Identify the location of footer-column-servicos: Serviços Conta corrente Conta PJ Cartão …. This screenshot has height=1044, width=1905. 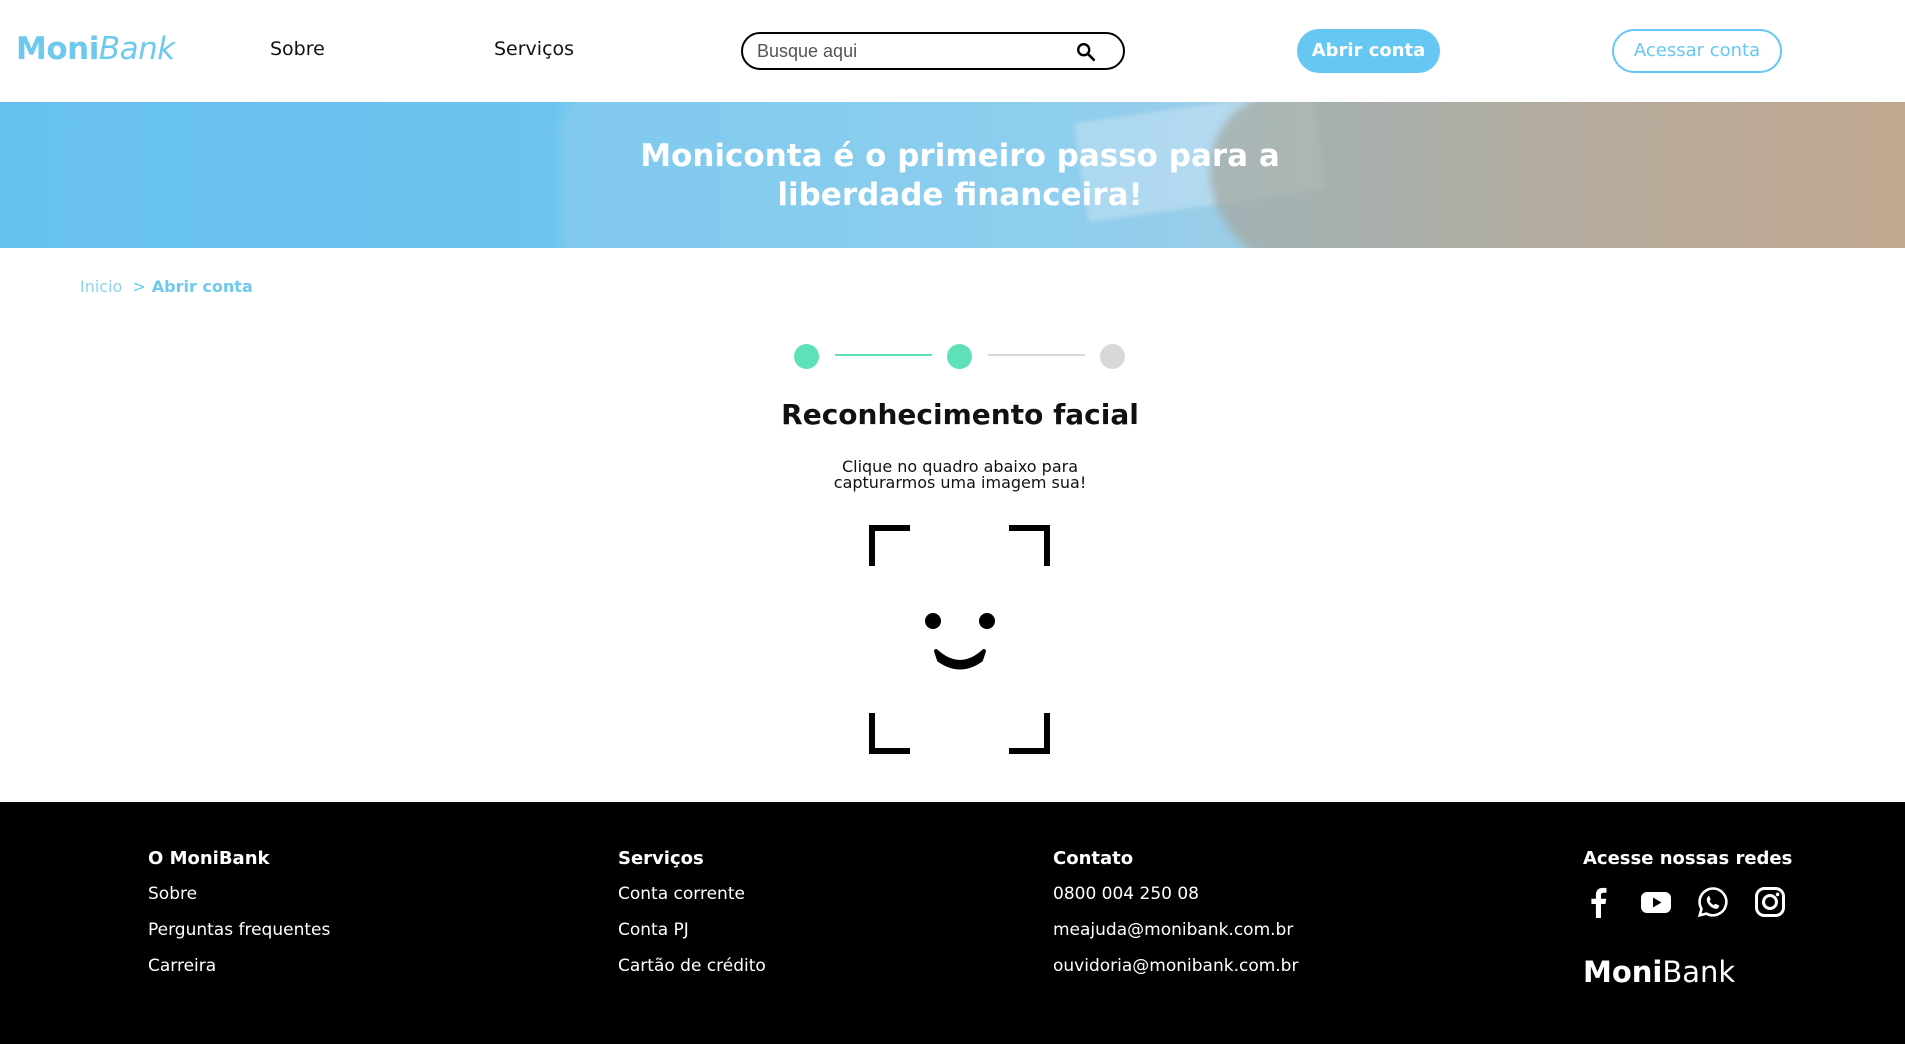
(692, 919).